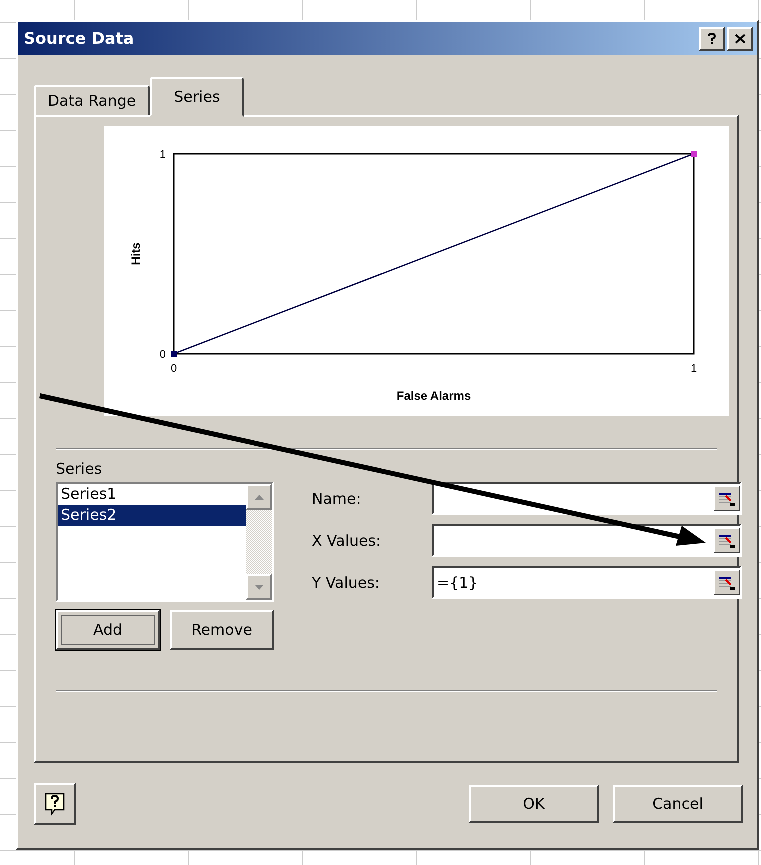 Image resolution: width=761 pixels, height=865 pixels. What do you see at coordinates (587, 582) in the screenshot?
I see `input-field: ={1}` at bounding box center [587, 582].